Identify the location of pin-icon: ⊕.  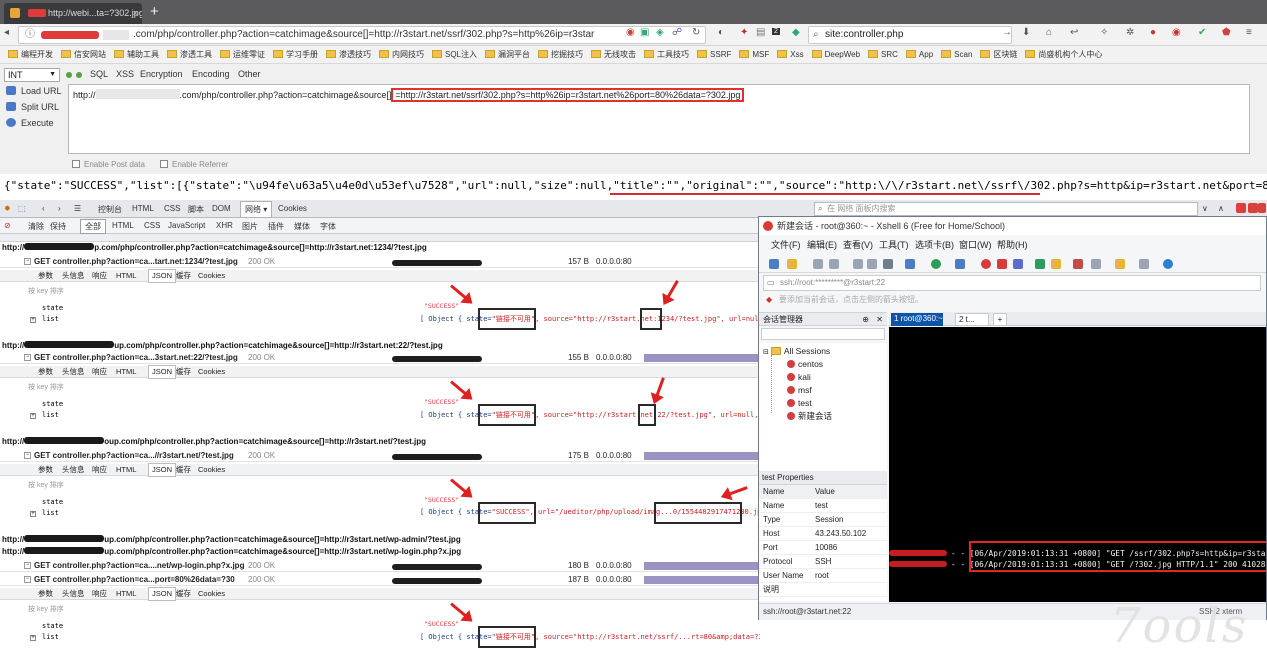
(865, 319).